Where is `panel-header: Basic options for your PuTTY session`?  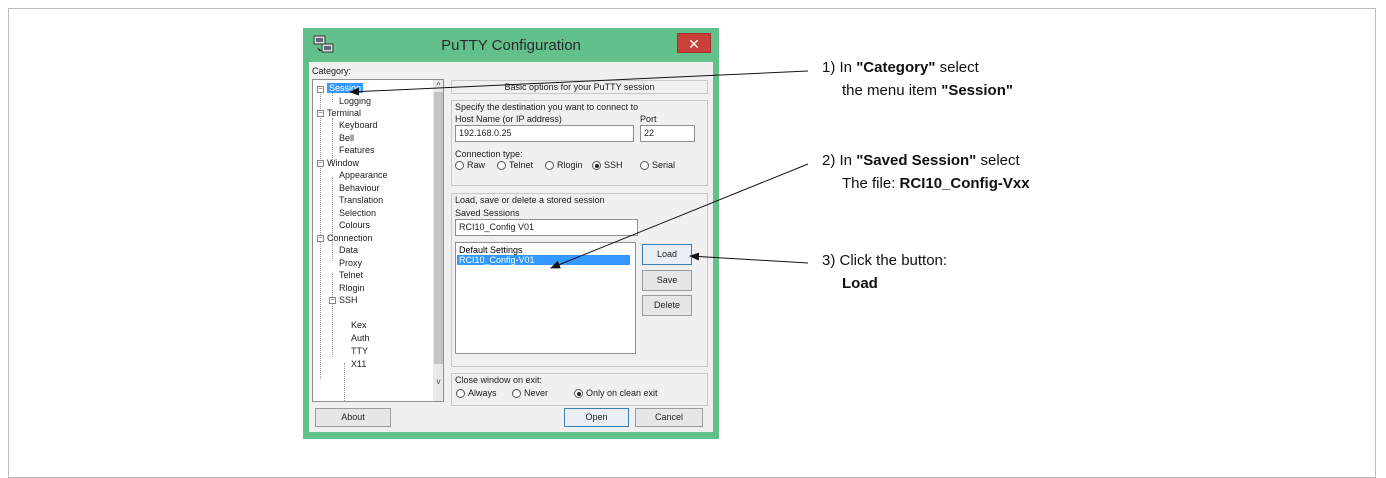
panel-header: Basic options for your PuTTY session is located at coordinates (579, 87).